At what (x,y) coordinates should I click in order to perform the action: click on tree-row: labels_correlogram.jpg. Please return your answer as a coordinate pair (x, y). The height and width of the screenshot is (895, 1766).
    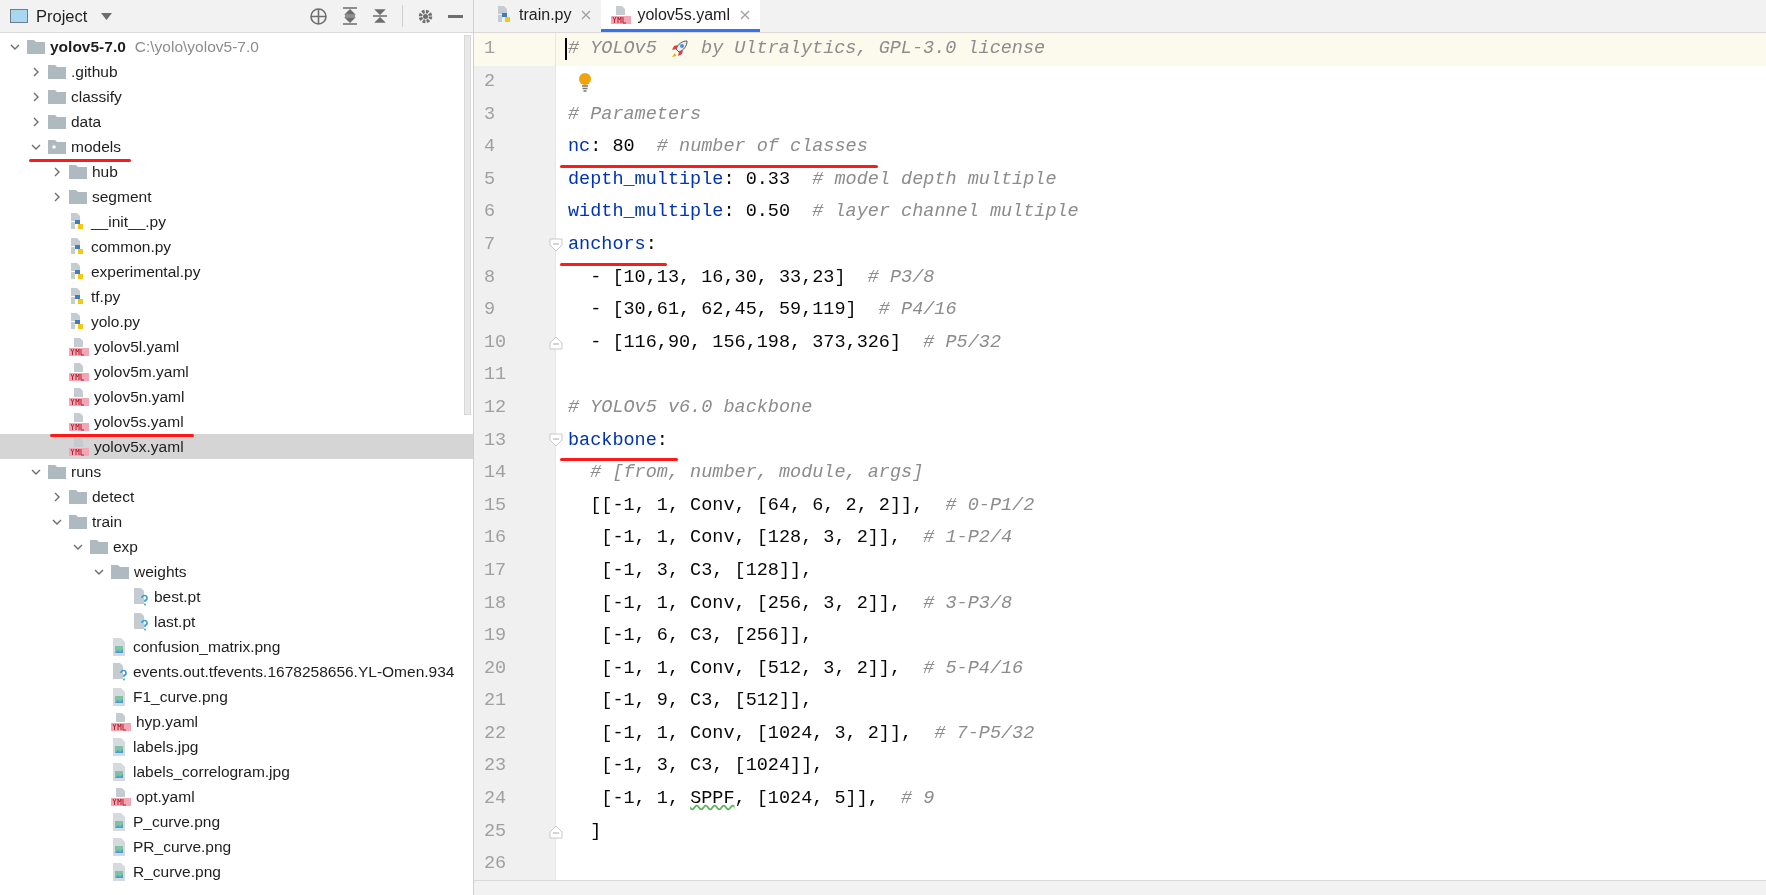
    Looking at the image, I should click on (236, 771).